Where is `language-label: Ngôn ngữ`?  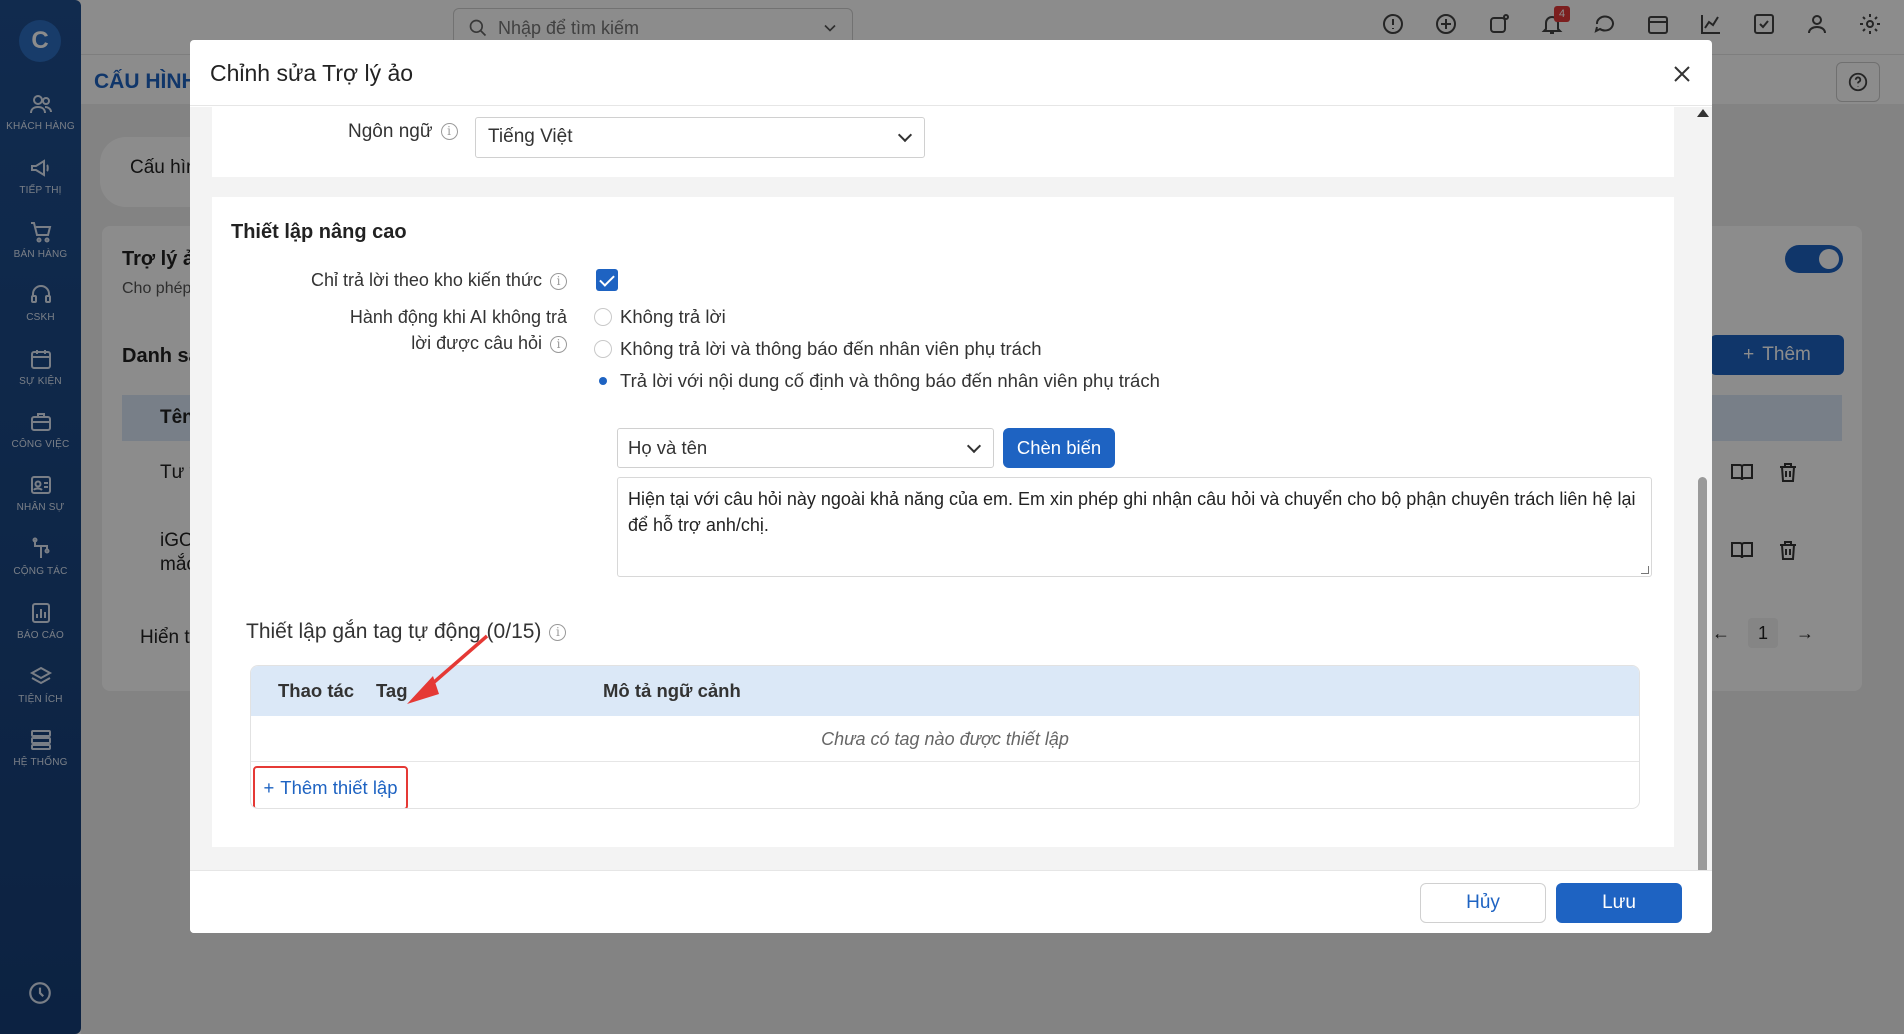
language-label: Ngôn ngữ is located at coordinates (390, 131).